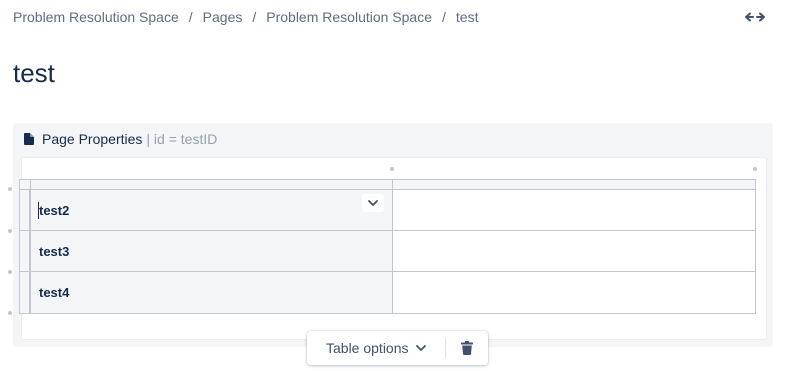  I want to click on table-header-cell: test3, so click(211, 251).